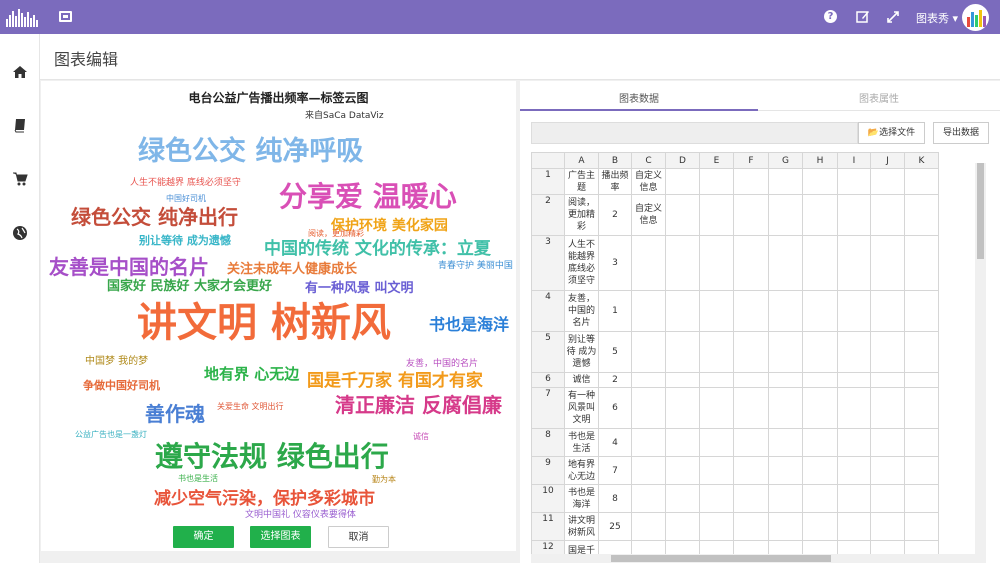 This screenshot has height=563, width=1000. Describe the element at coordinates (548, 442) in the screenshot. I see `row-header: 8` at that location.